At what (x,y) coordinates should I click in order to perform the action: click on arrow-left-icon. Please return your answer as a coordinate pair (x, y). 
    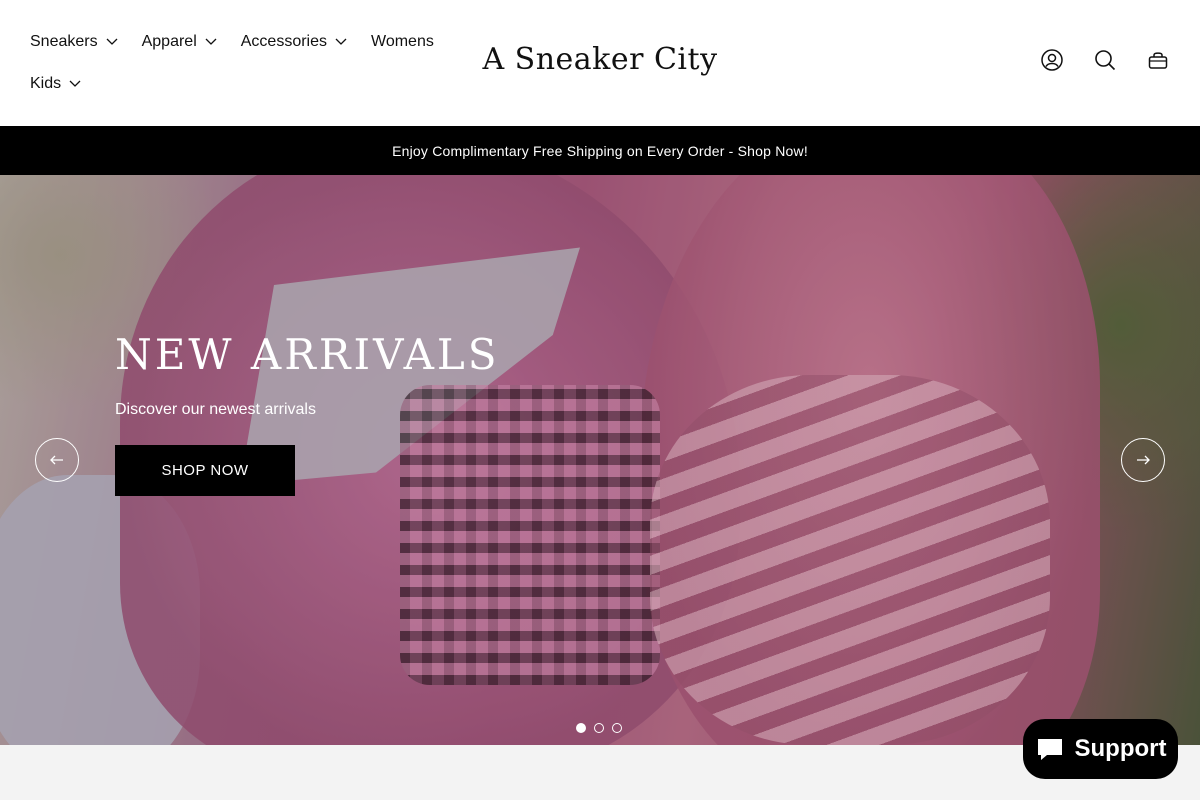
    Looking at the image, I should click on (56, 460).